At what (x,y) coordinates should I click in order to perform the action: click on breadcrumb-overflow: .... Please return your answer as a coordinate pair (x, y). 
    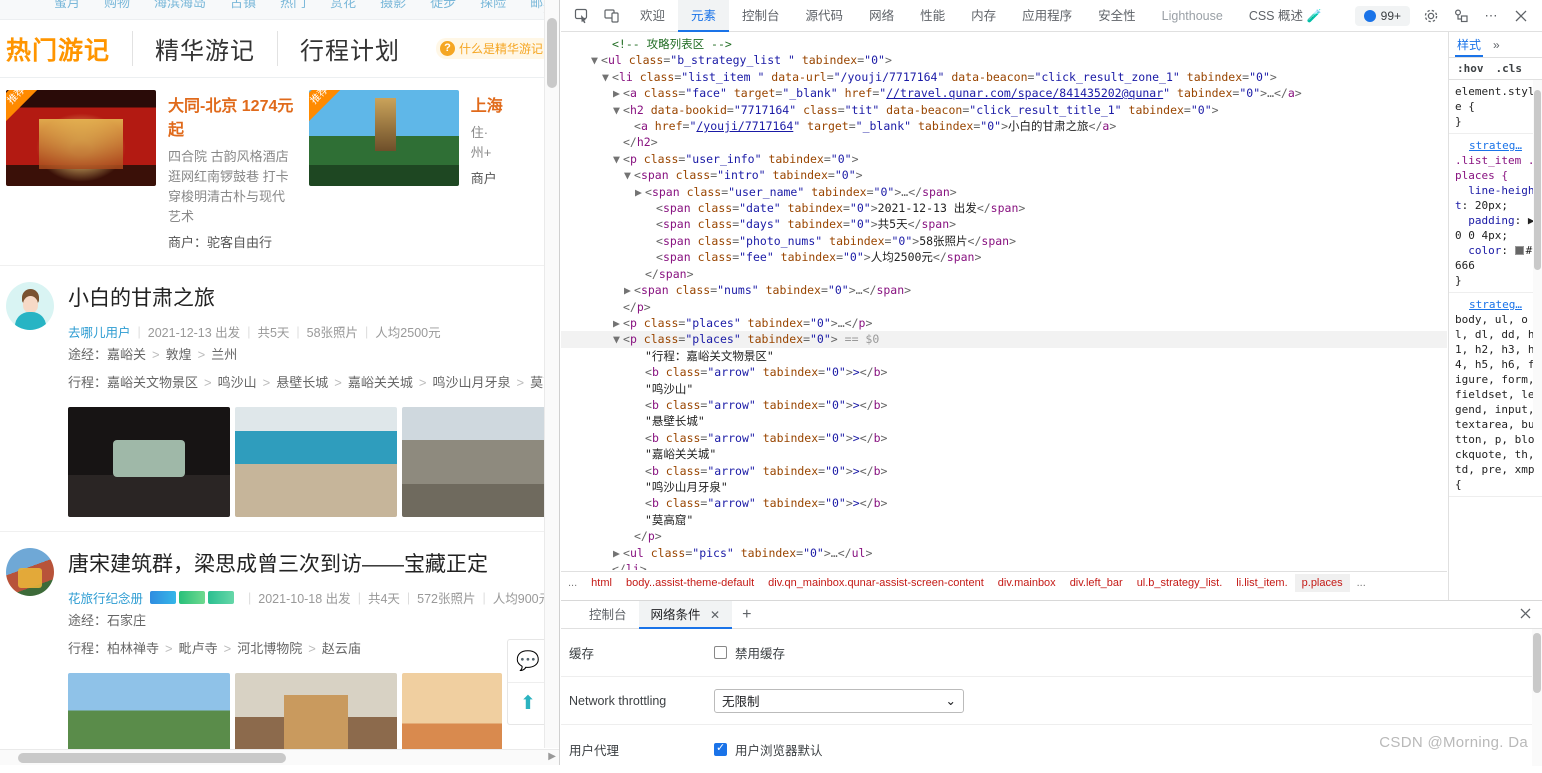
    Looking at the image, I should click on (572, 583).